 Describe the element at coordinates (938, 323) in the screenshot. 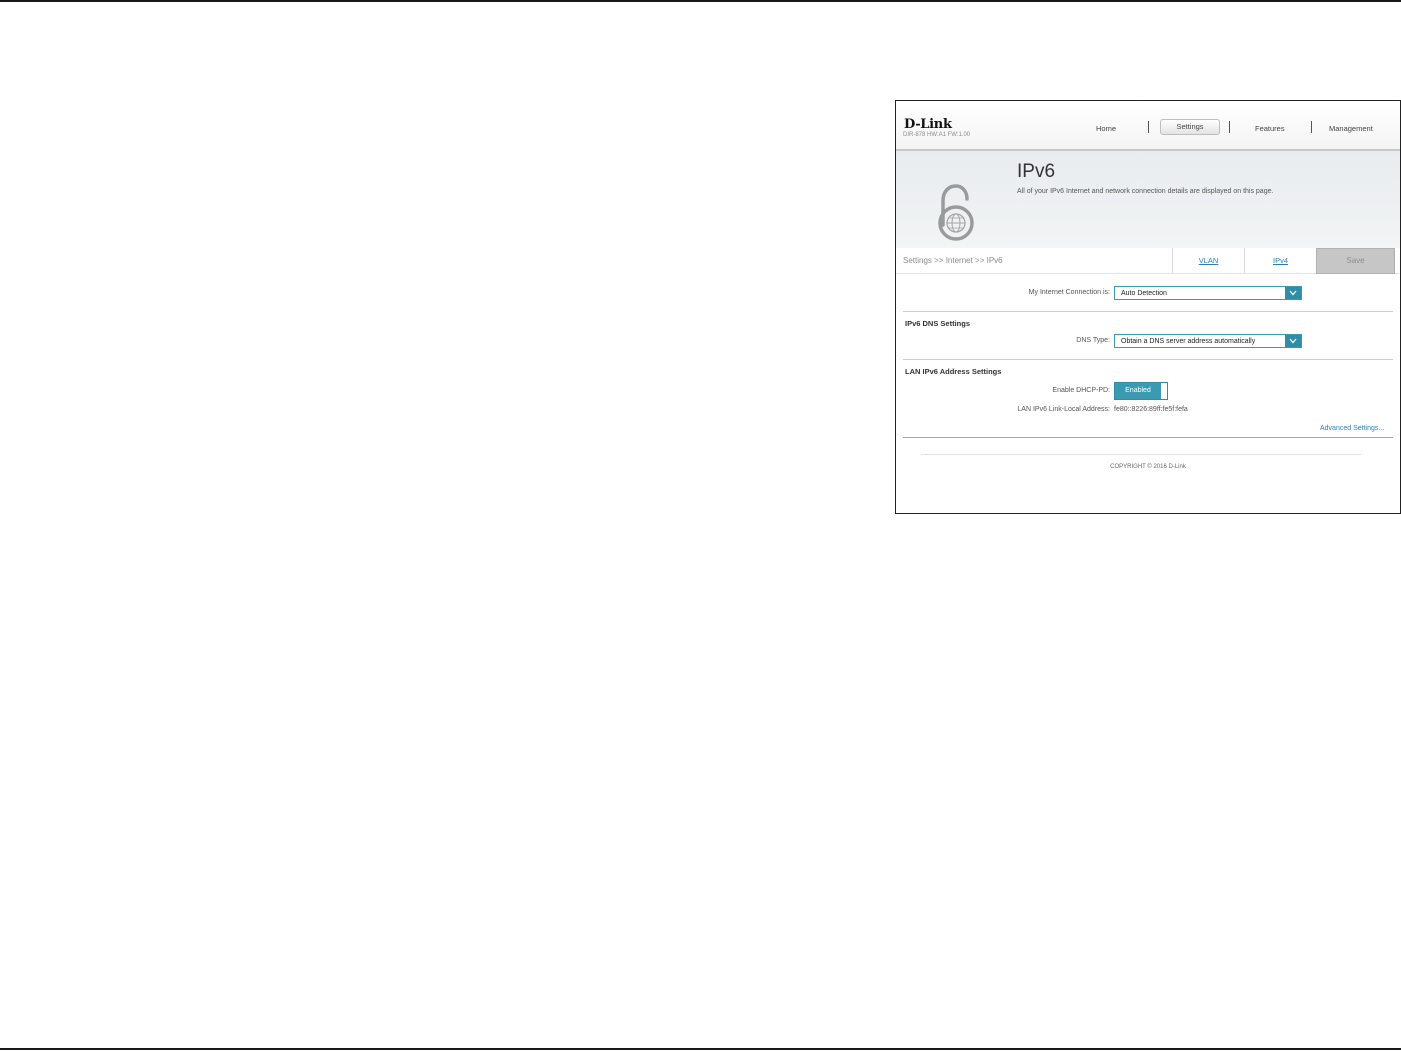

I see `dns-section-title: IPv6 DNS Settings` at that location.